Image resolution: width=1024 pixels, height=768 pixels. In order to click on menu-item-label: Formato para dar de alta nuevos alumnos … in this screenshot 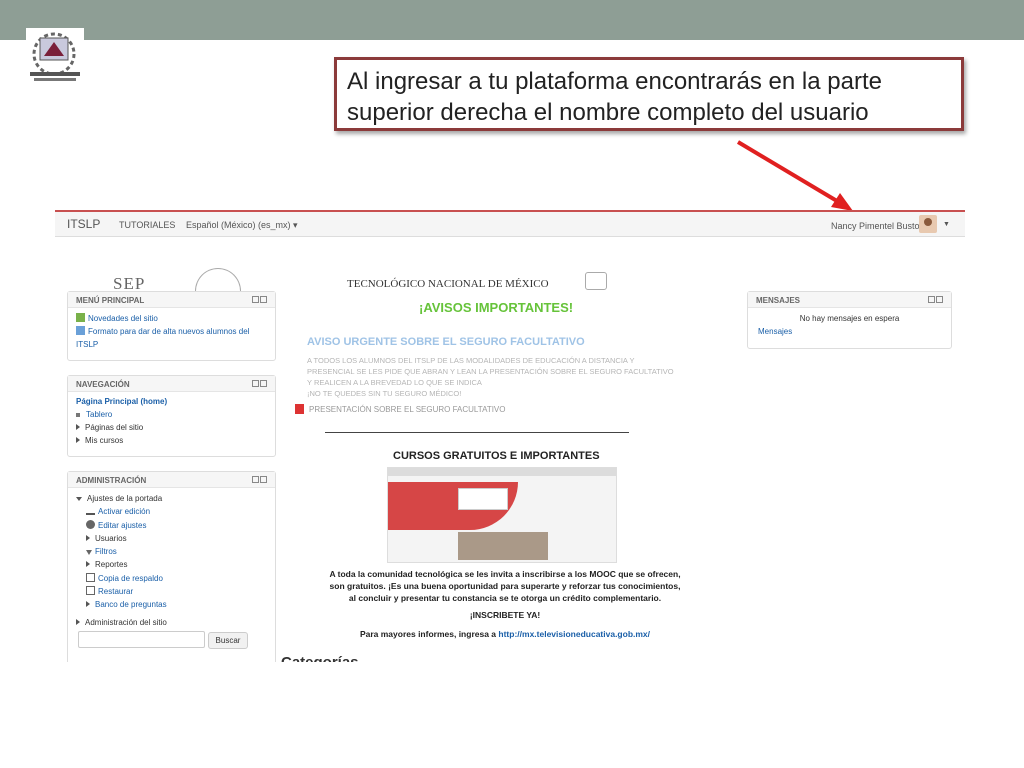, I will do `click(163, 338)`.